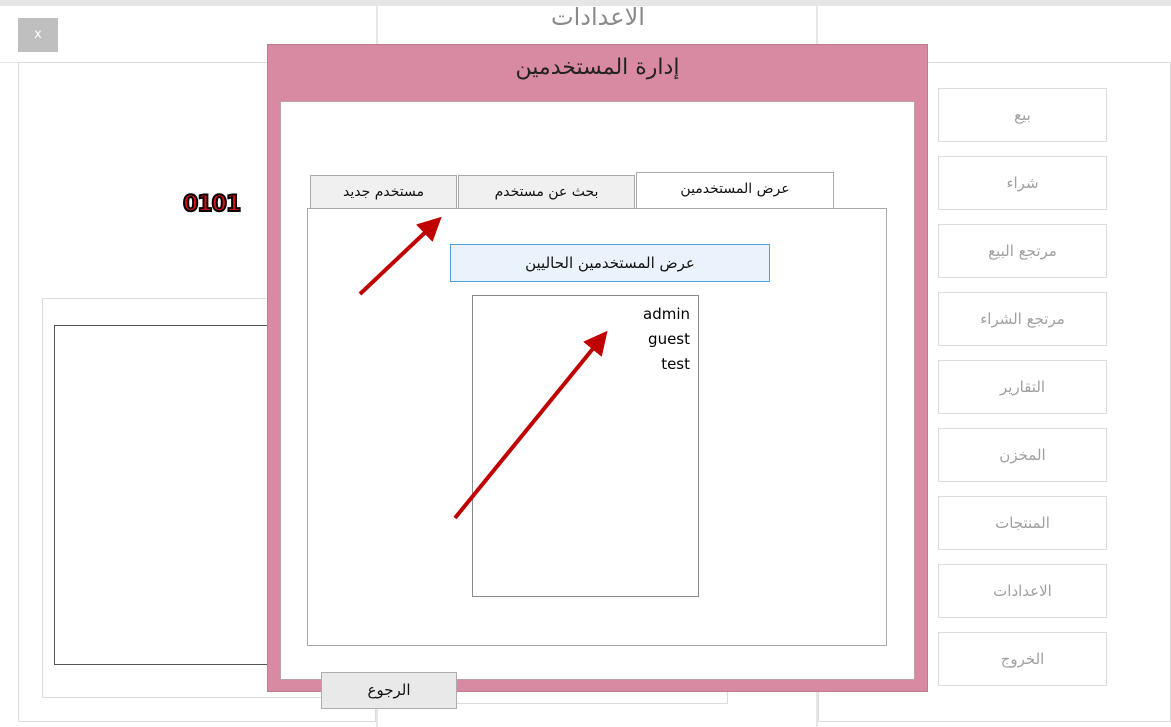  I want to click on back-button: الرجوع, so click(389, 690).